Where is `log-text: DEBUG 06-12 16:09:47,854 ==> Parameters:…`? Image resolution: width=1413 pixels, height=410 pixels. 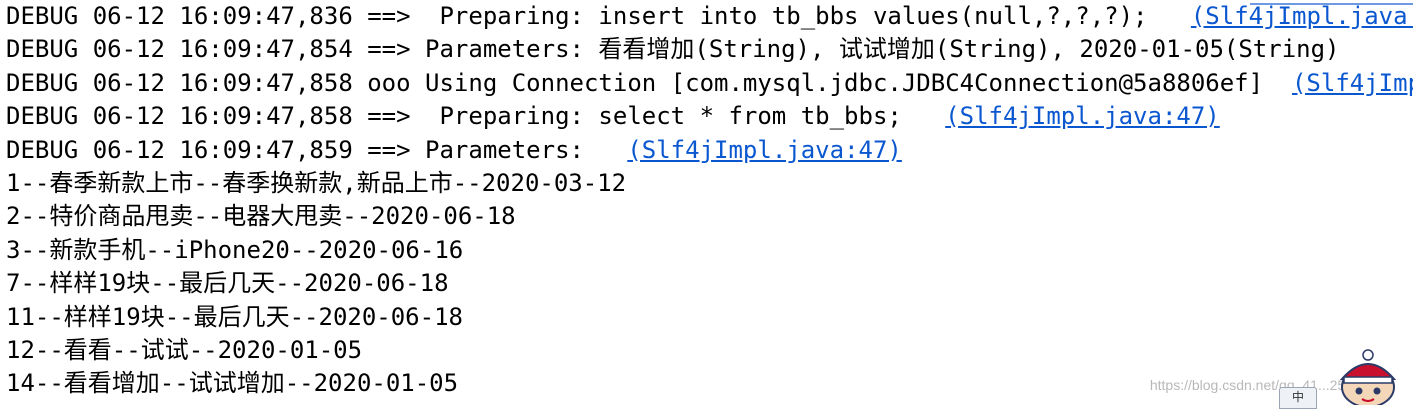 log-text: DEBUG 06-12 16:09:47,854 ==> Parameters:… is located at coordinates (673, 49).